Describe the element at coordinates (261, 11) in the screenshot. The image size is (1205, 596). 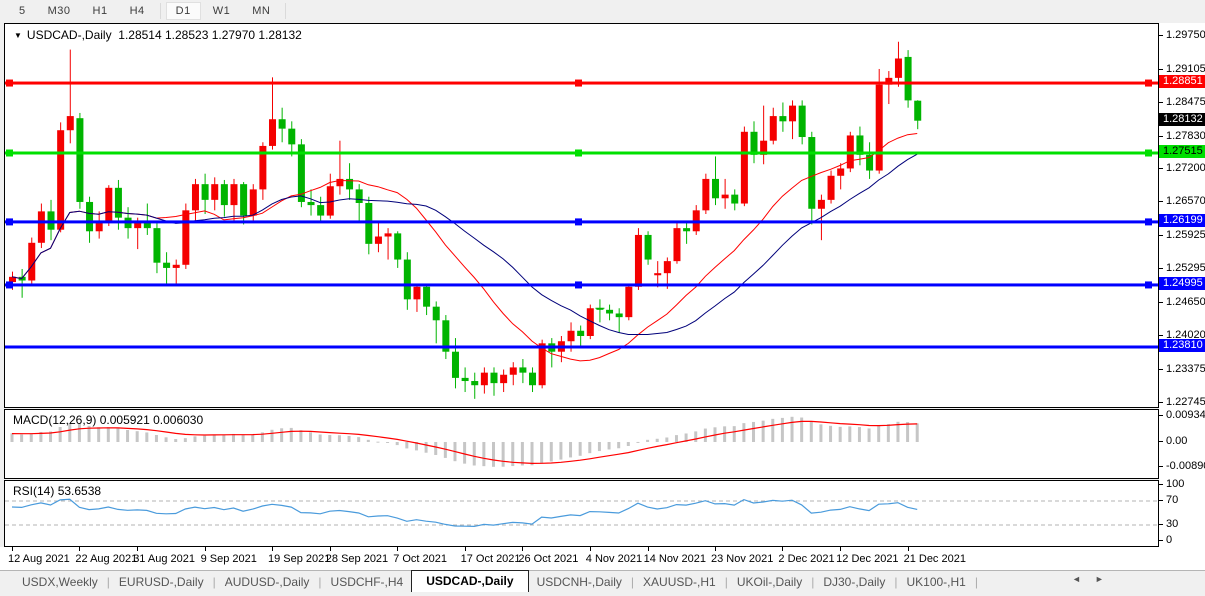
I see `timeframe-button-mn: MN` at that location.